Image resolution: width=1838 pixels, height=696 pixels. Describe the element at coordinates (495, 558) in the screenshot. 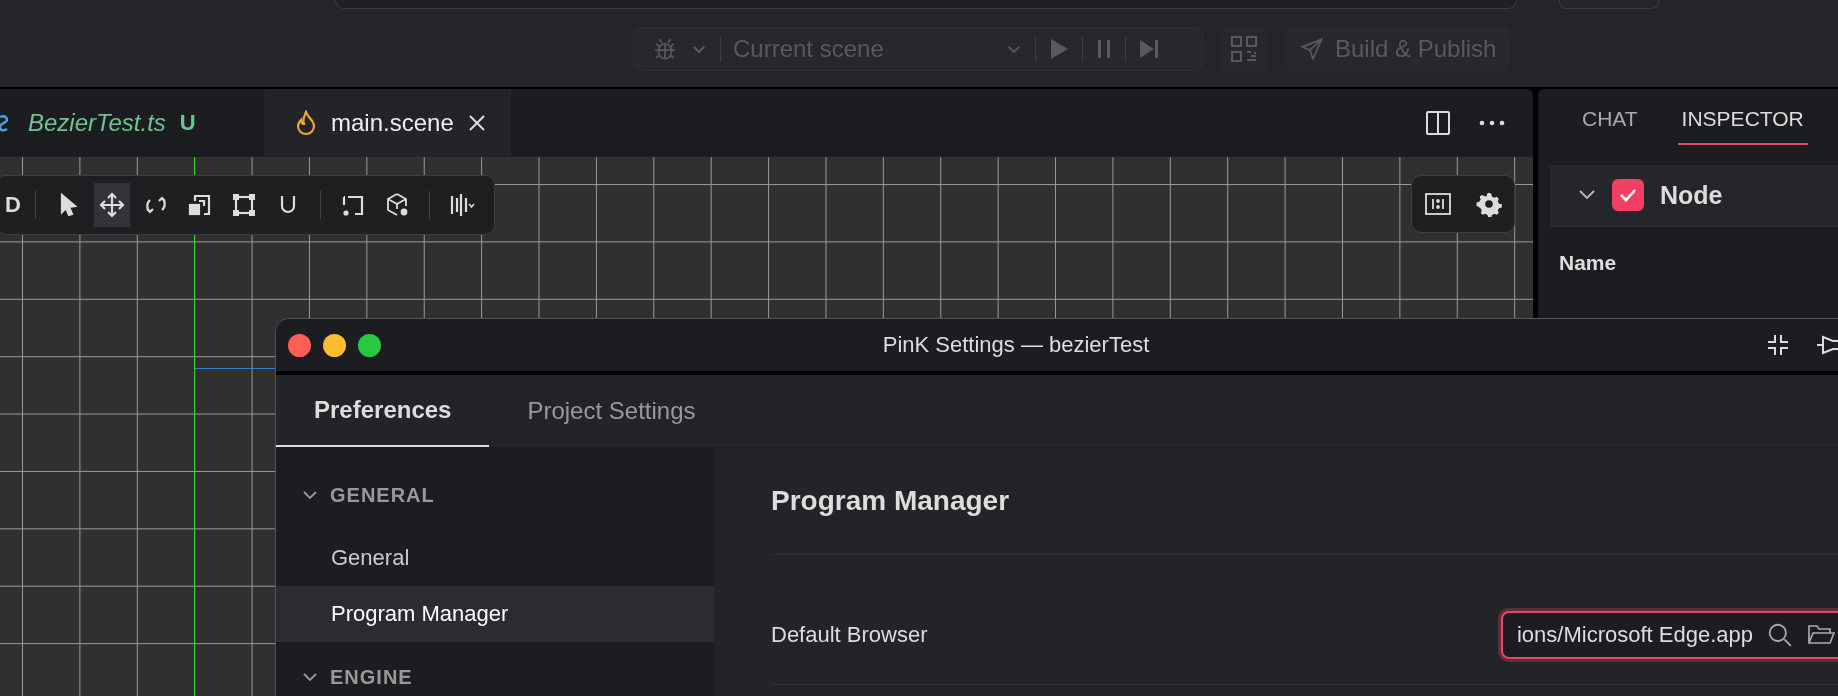

I see `sidebar-item: General` at that location.